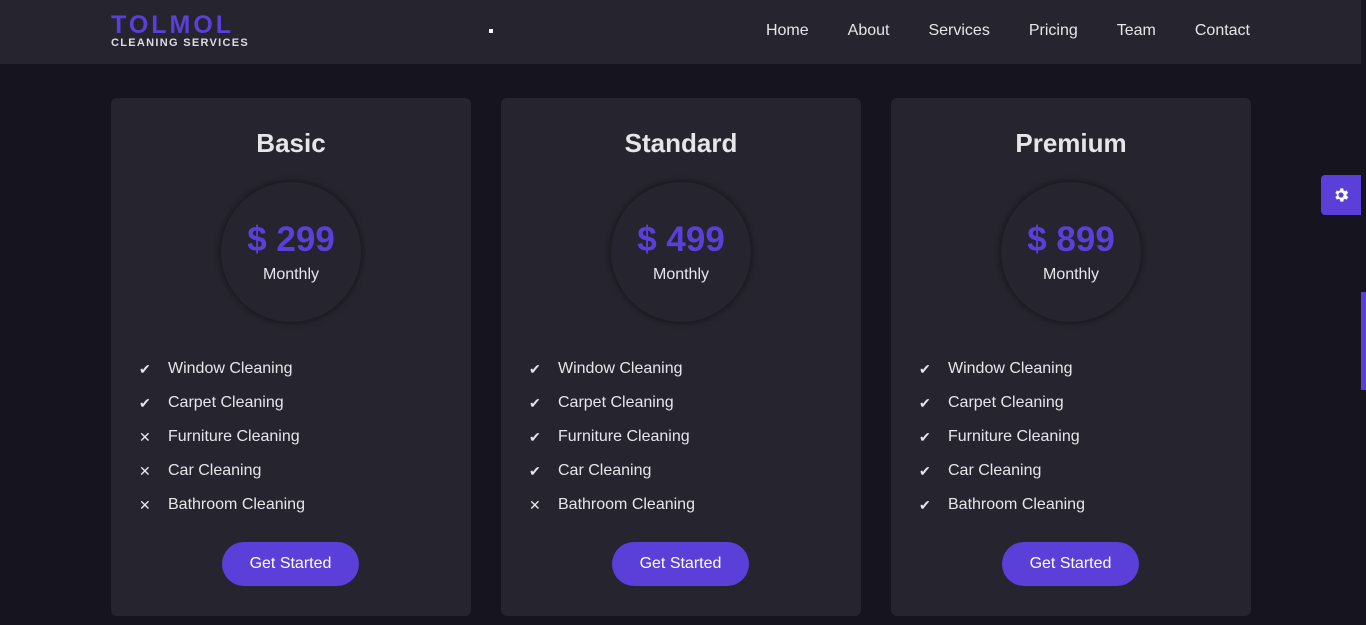  What do you see at coordinates (1222, 31) in the screenshot?
I see `nav-contact: Contact` at bounding box center [1222, 31].